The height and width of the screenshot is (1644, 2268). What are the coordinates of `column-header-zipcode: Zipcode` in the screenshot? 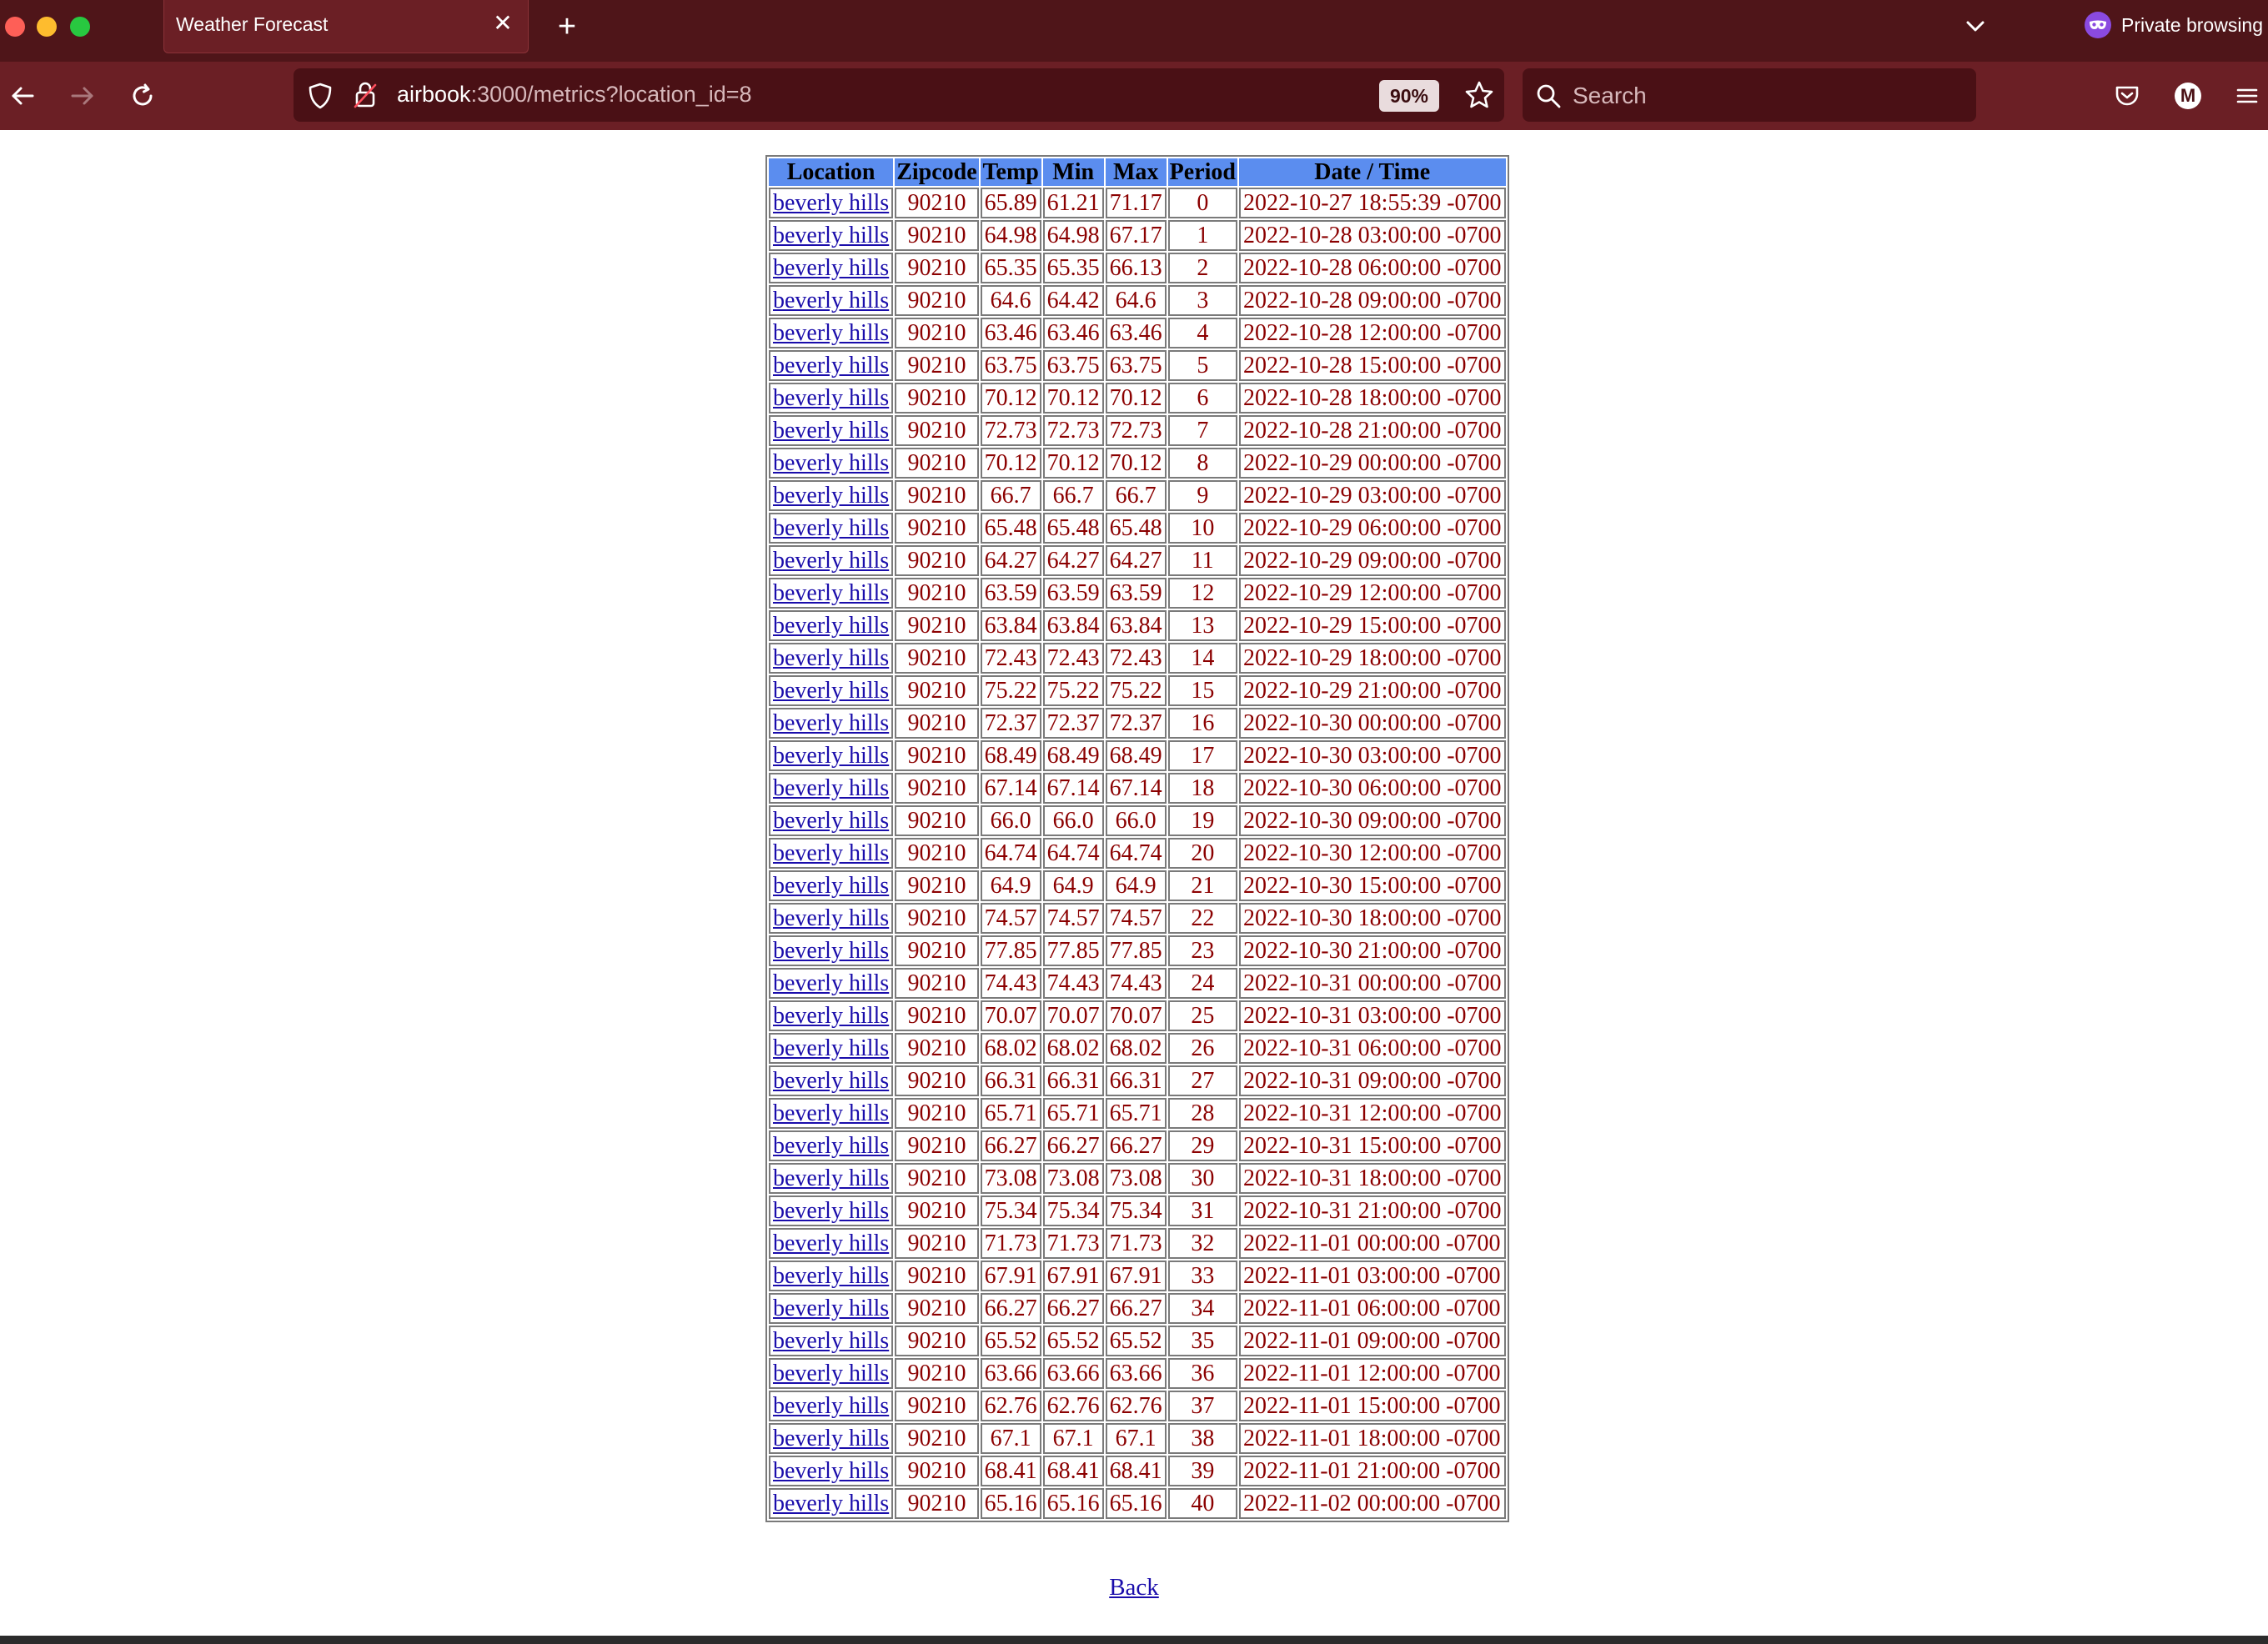 It's located at (937, 172).